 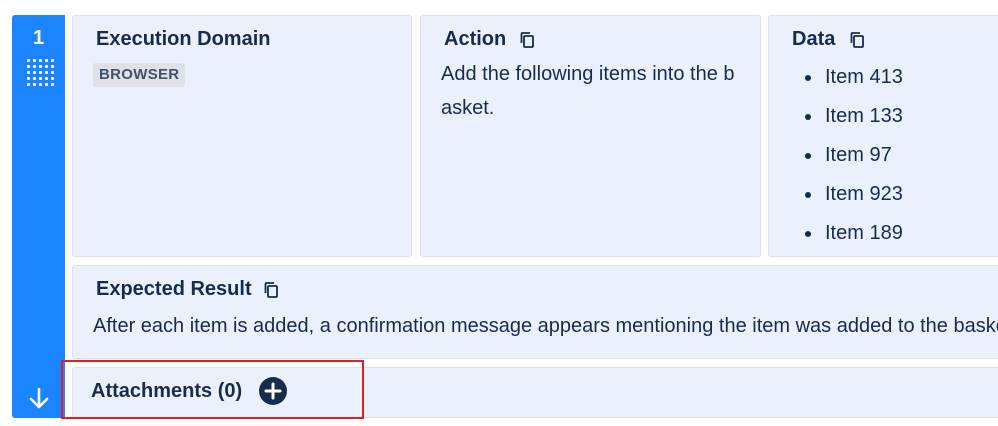 I want to click on plus-icon, so click(x=273, y=391).